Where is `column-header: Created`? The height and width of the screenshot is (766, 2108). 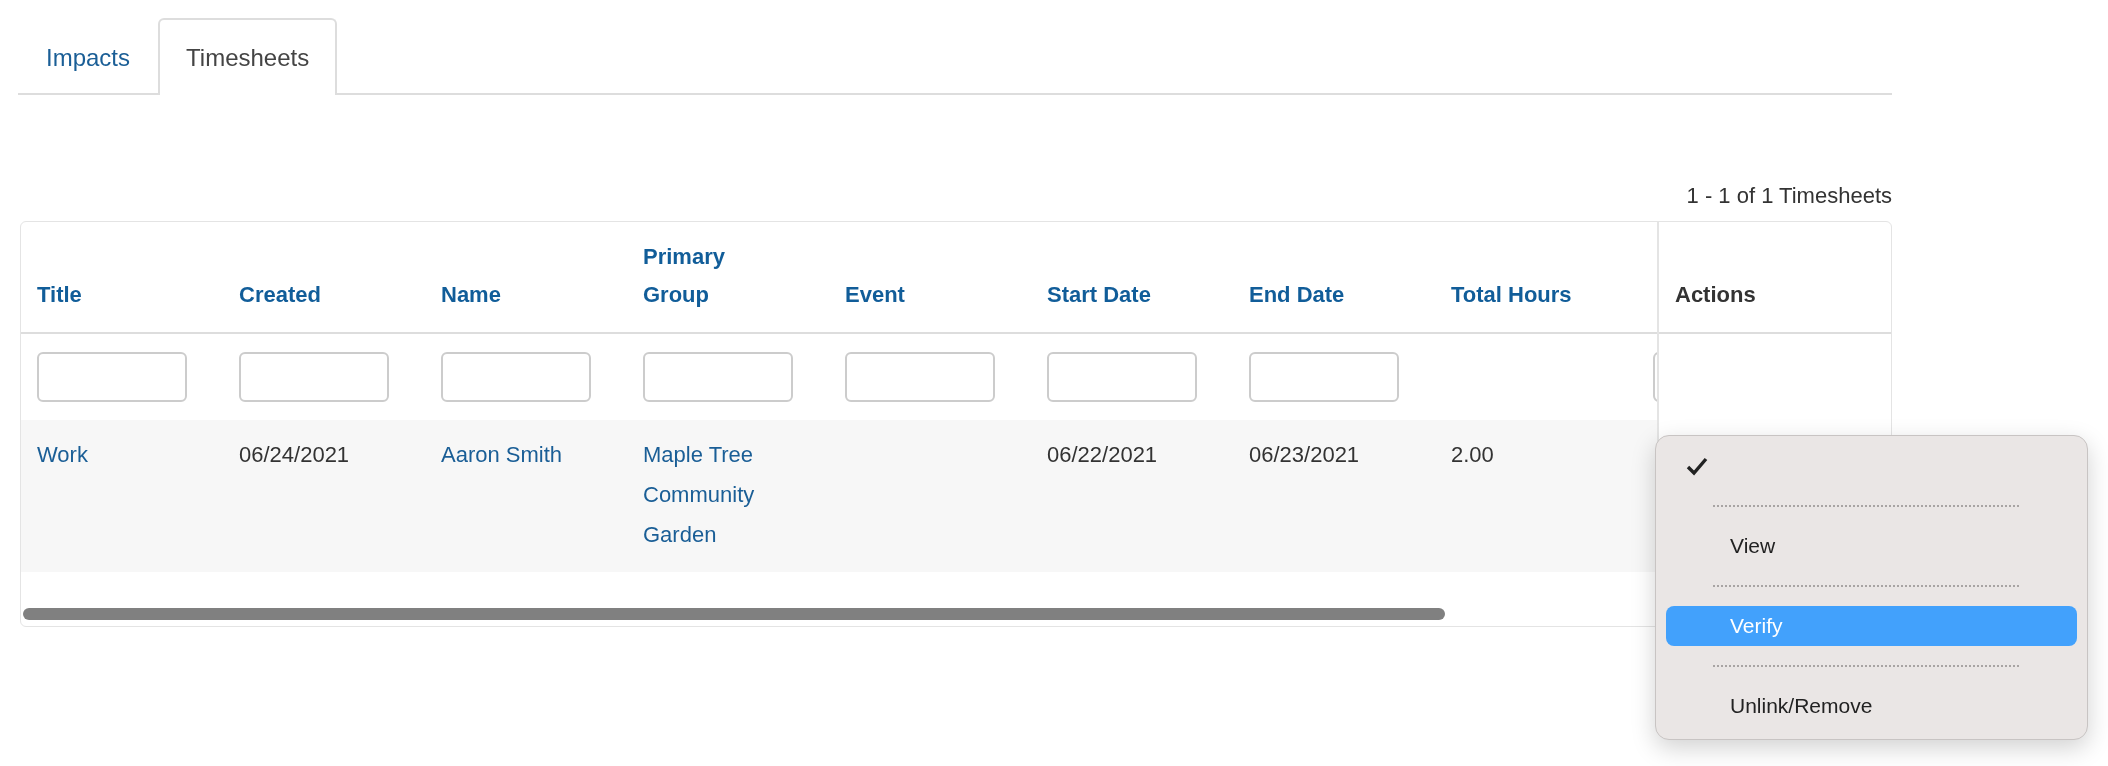 column-header: Created is located at coordinates (280, 295).